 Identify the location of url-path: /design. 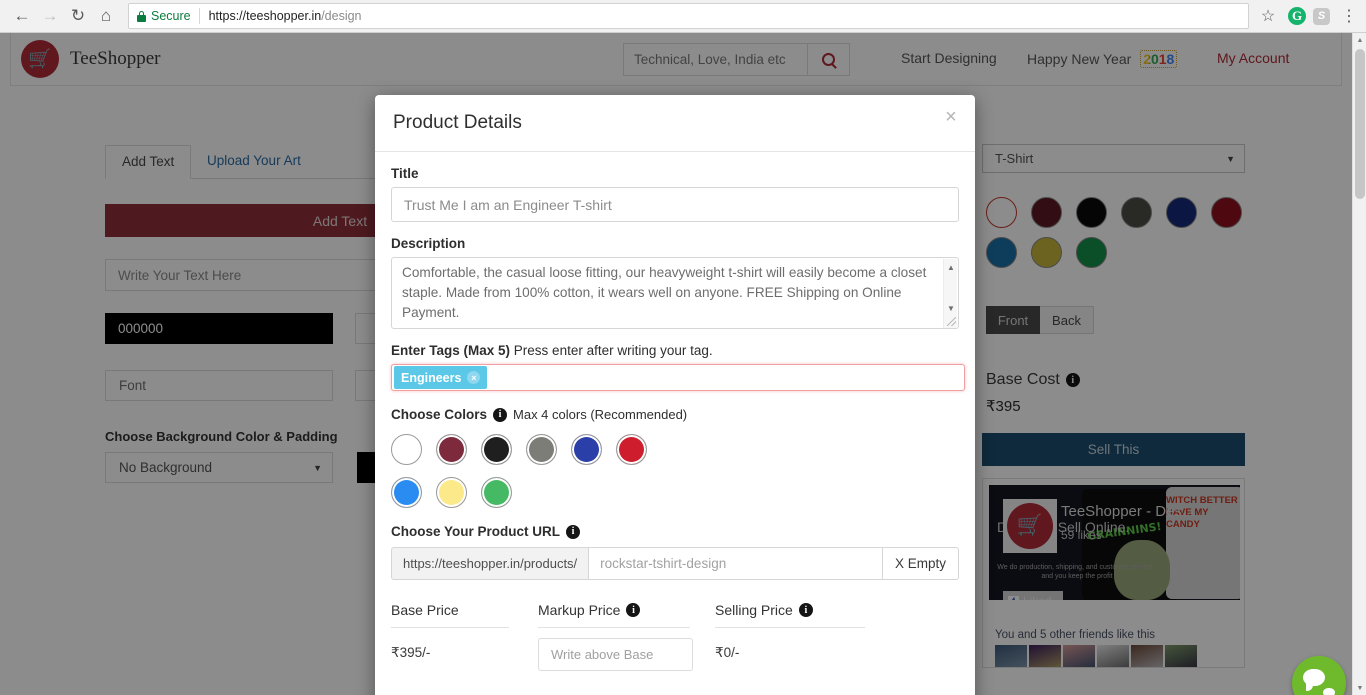
(341, 16).